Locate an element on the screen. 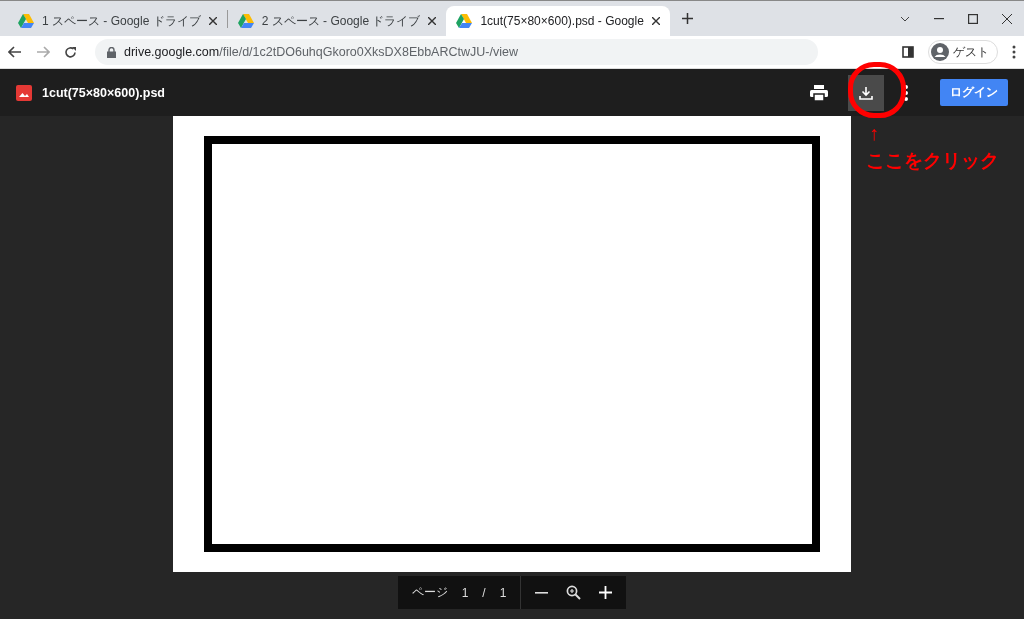 This screenshot has height=619, width=1024. minimize-icon is located at coordinates (939, 18).